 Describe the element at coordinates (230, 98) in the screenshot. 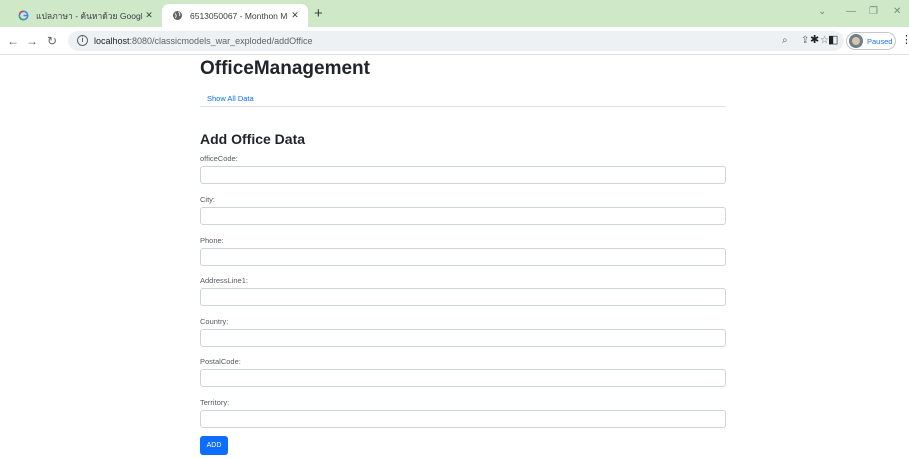

I see `show-all-data-link: Show All Data` at that location.